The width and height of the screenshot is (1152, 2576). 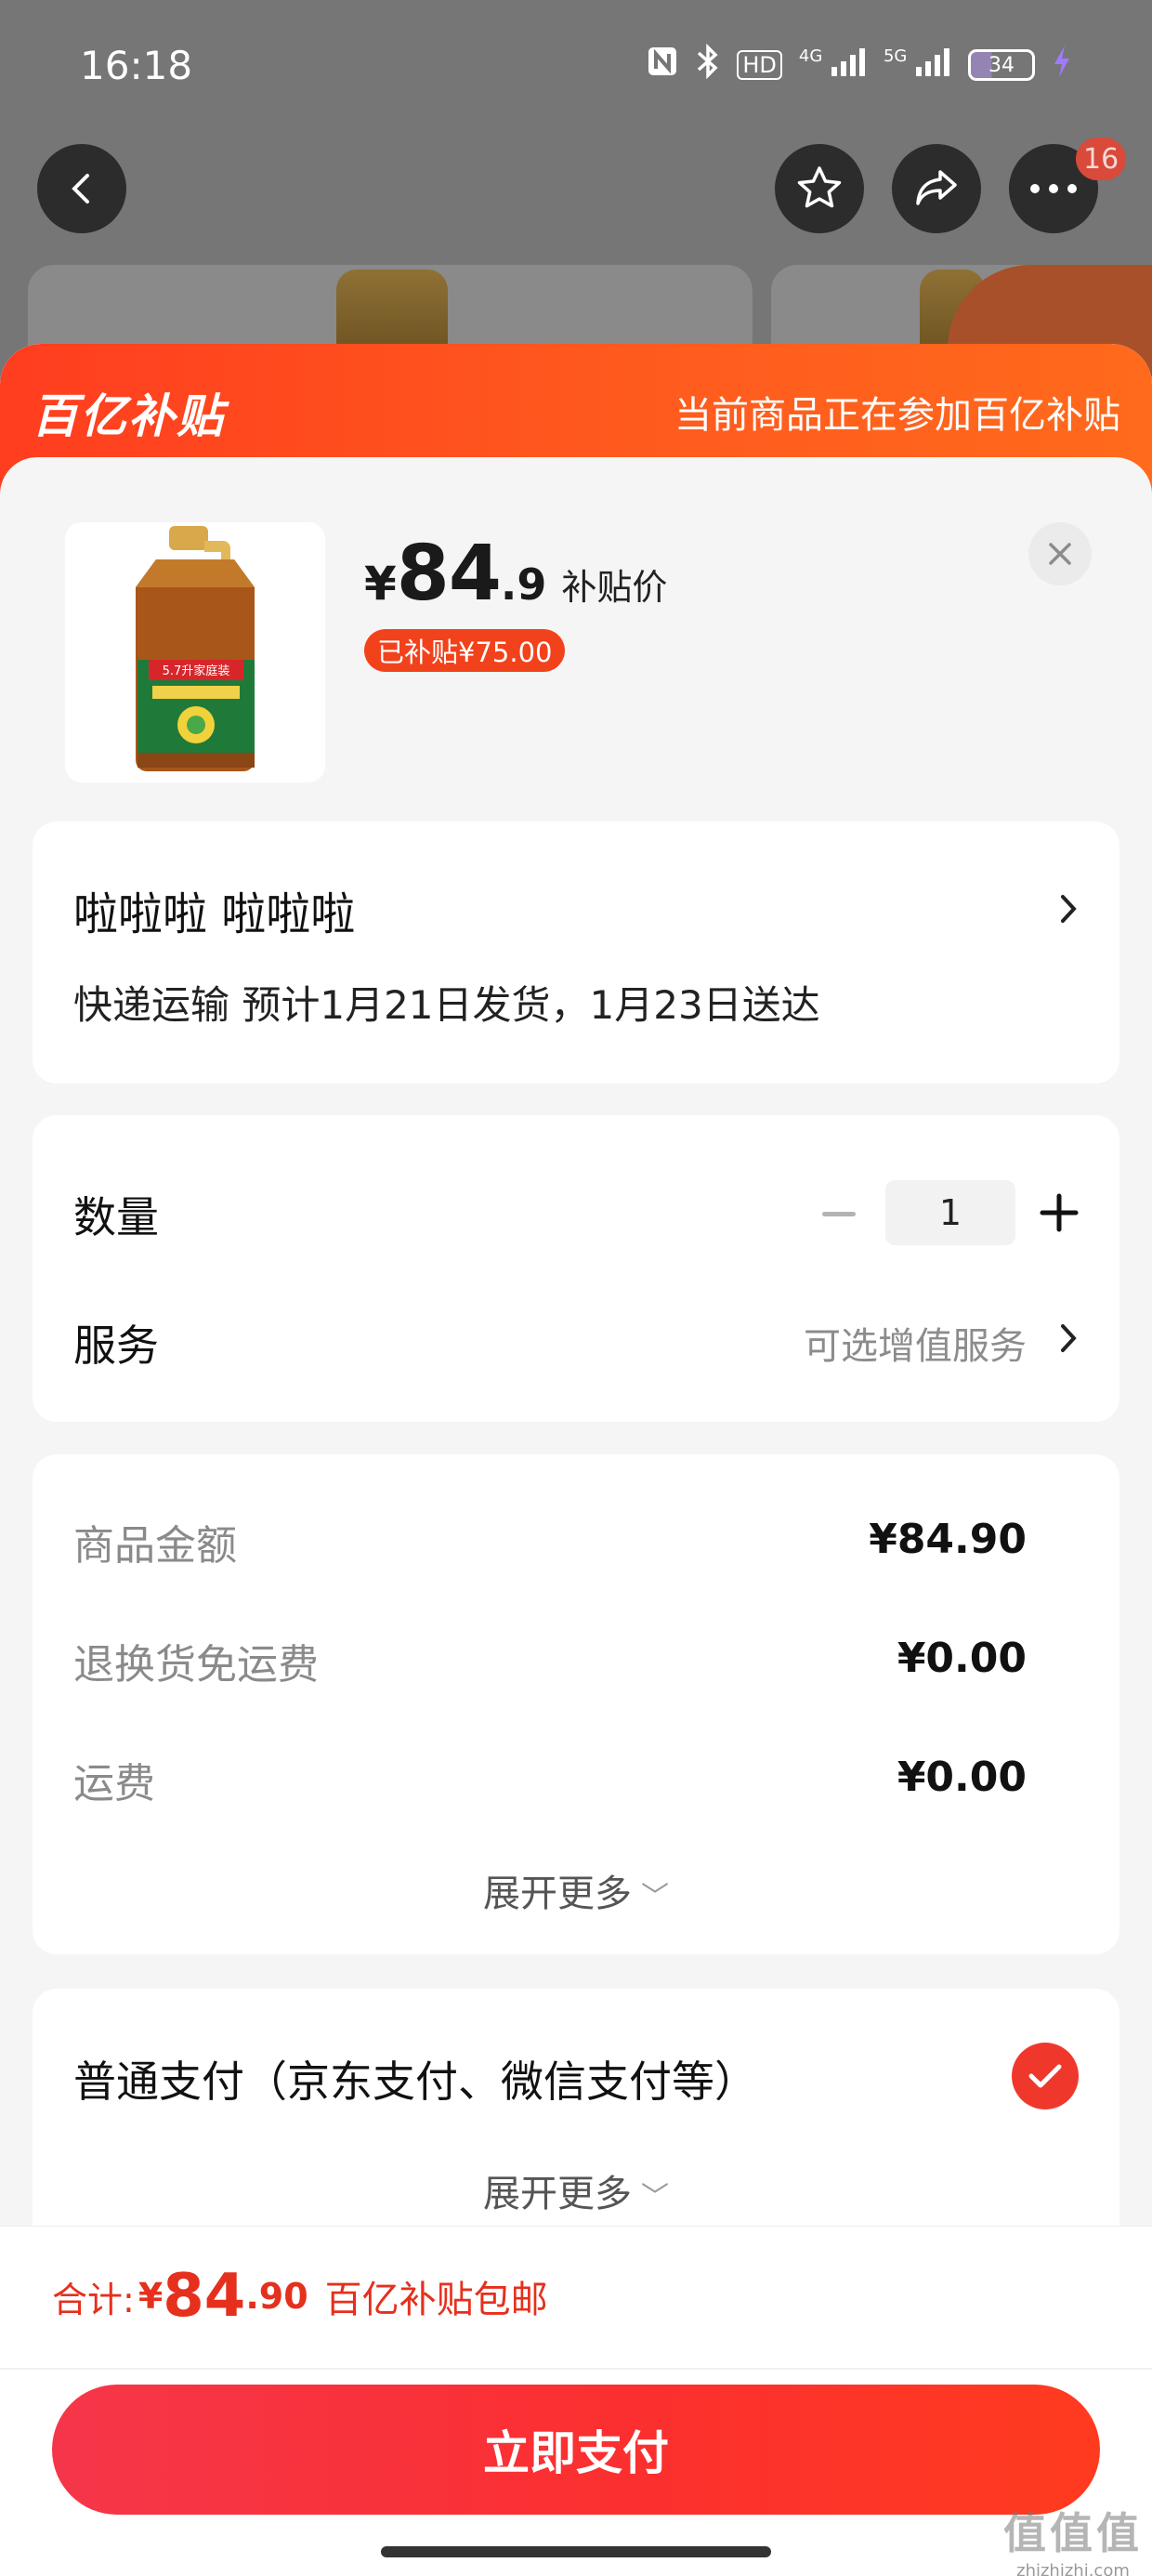 I want to click on amount-value: ¥84.90, so click(x=948, y=1539).